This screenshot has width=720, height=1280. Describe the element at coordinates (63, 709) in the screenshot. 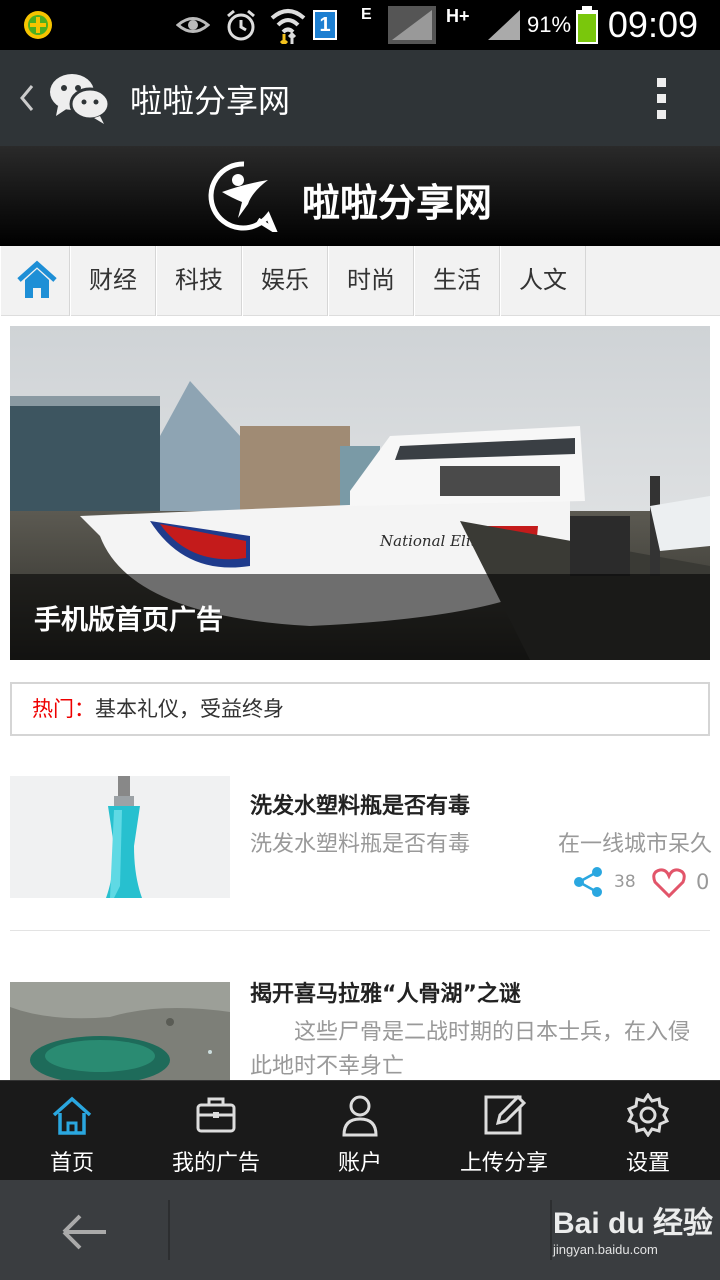

I see `hot-label: 热门：` at that location.